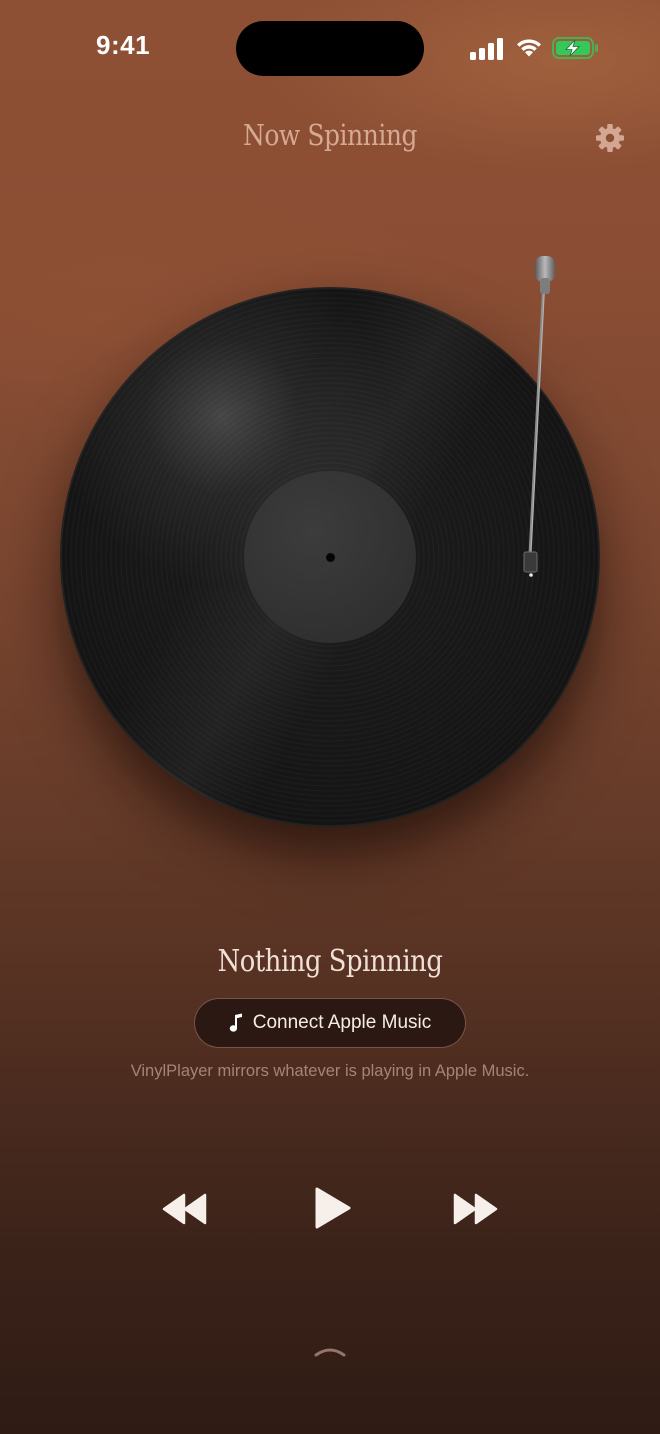 This screenshot has width=660, height=1434. I want to click on spindle-hole, so click(330, 557).